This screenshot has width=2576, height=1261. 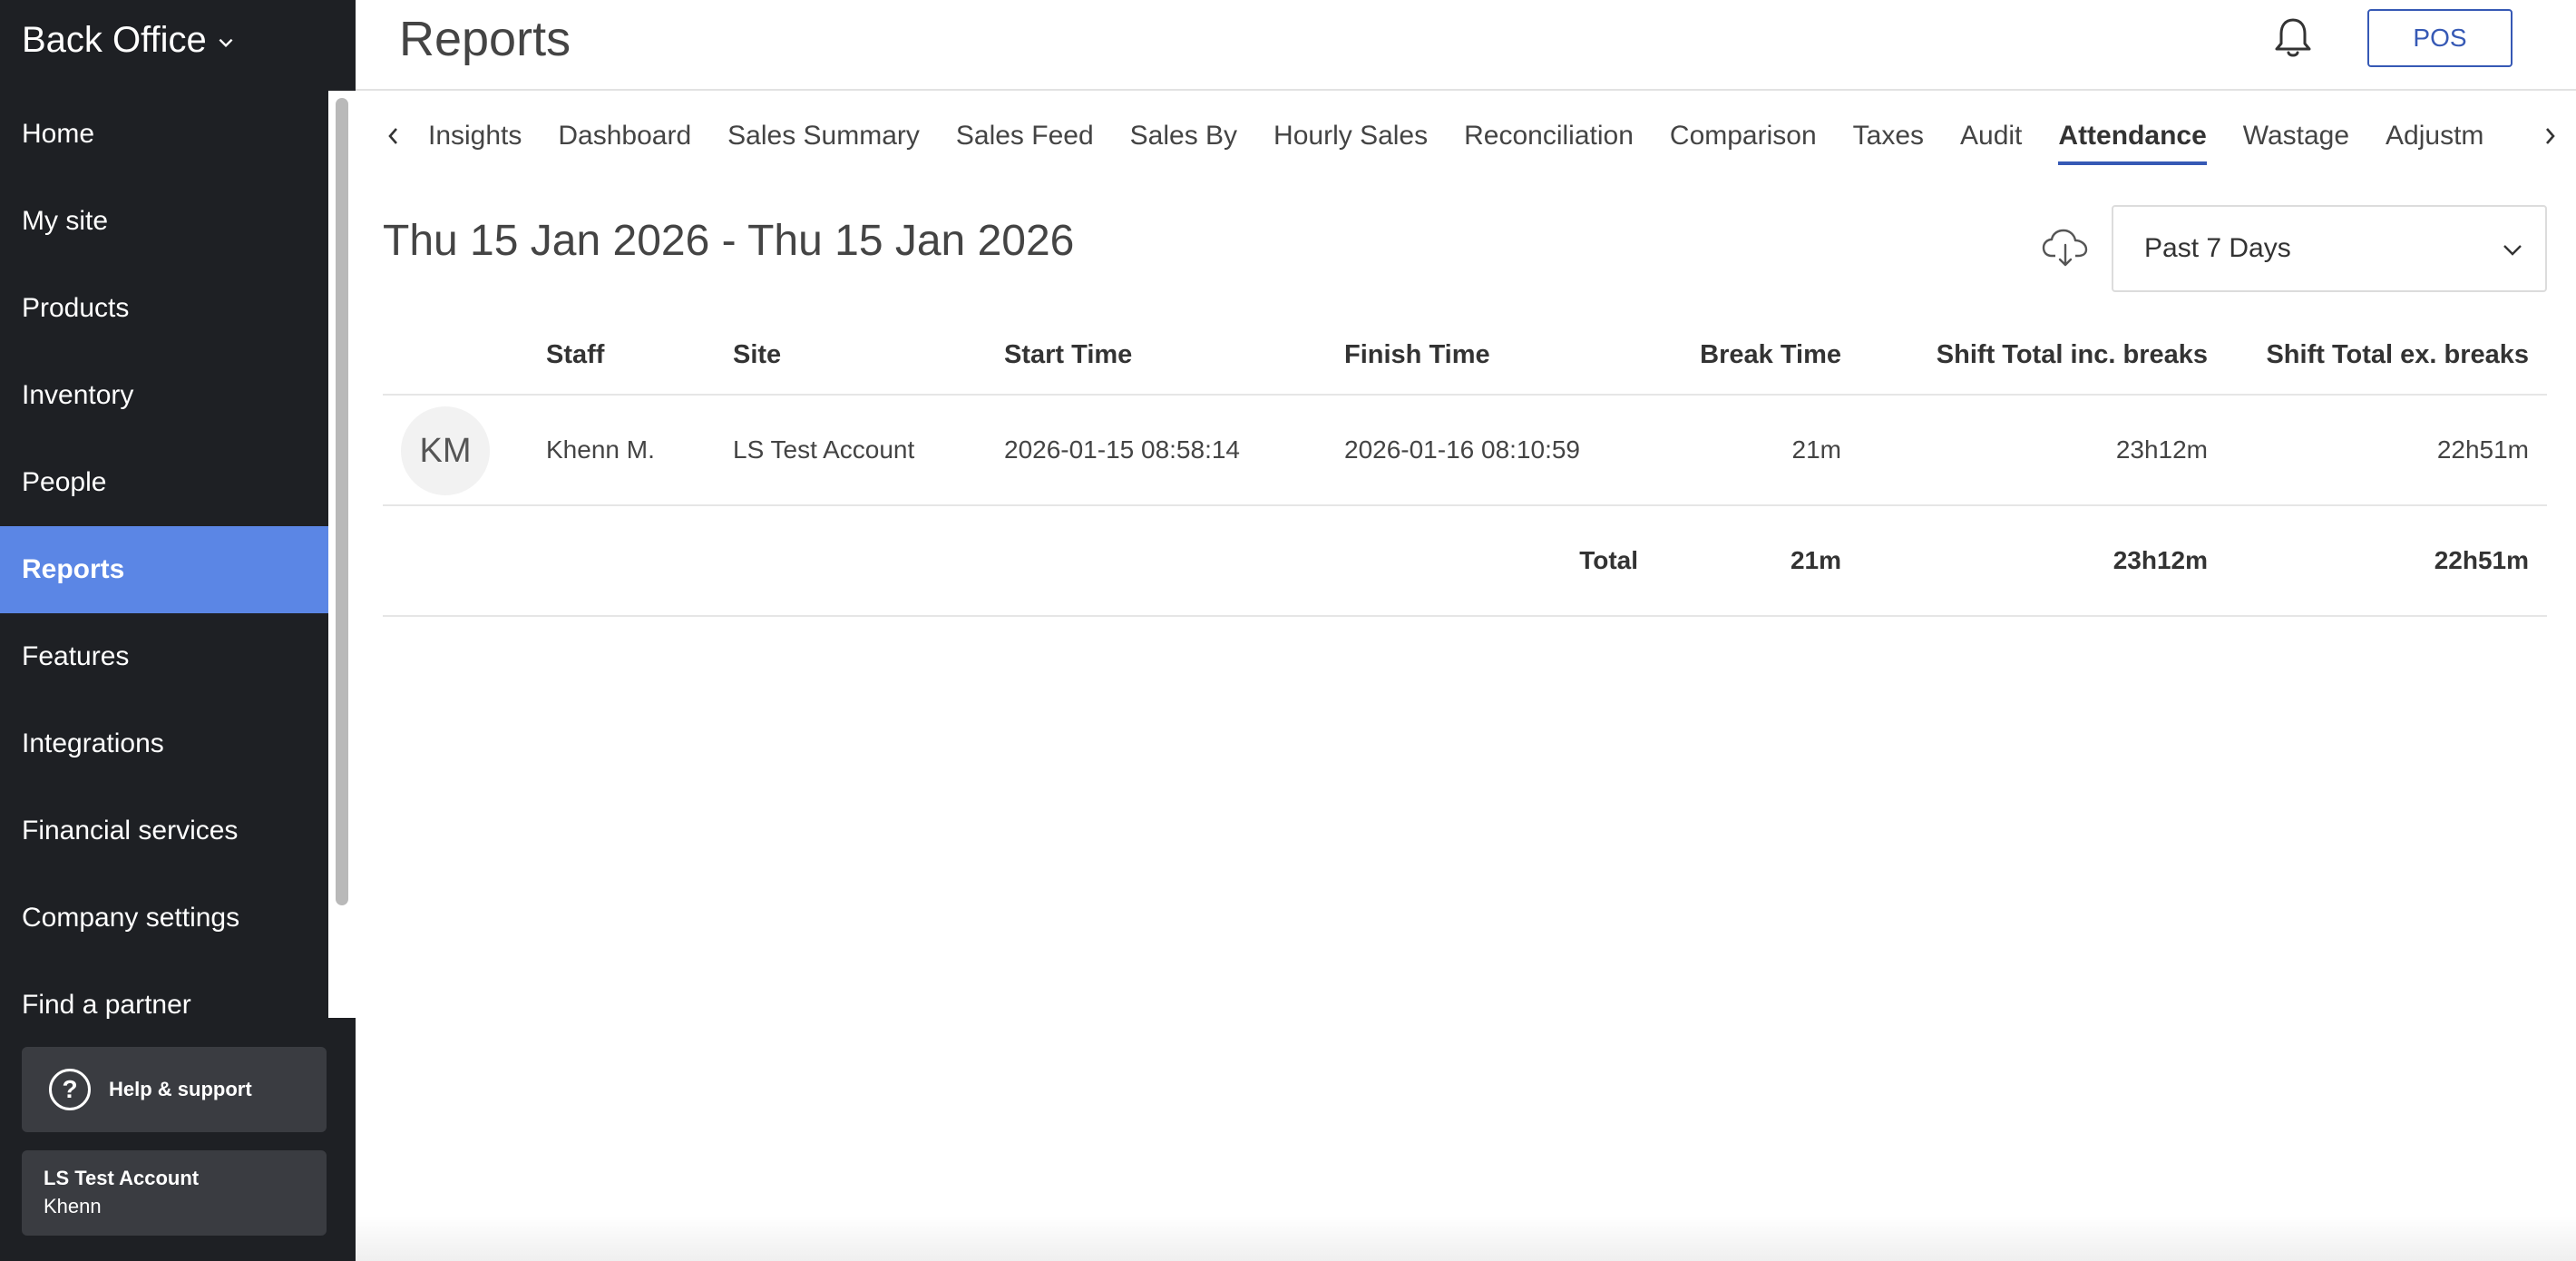 What do you see at coordinates (485, 39) in the screenshot?
I see `page-title: Reports` at bounding box center [485, 39].